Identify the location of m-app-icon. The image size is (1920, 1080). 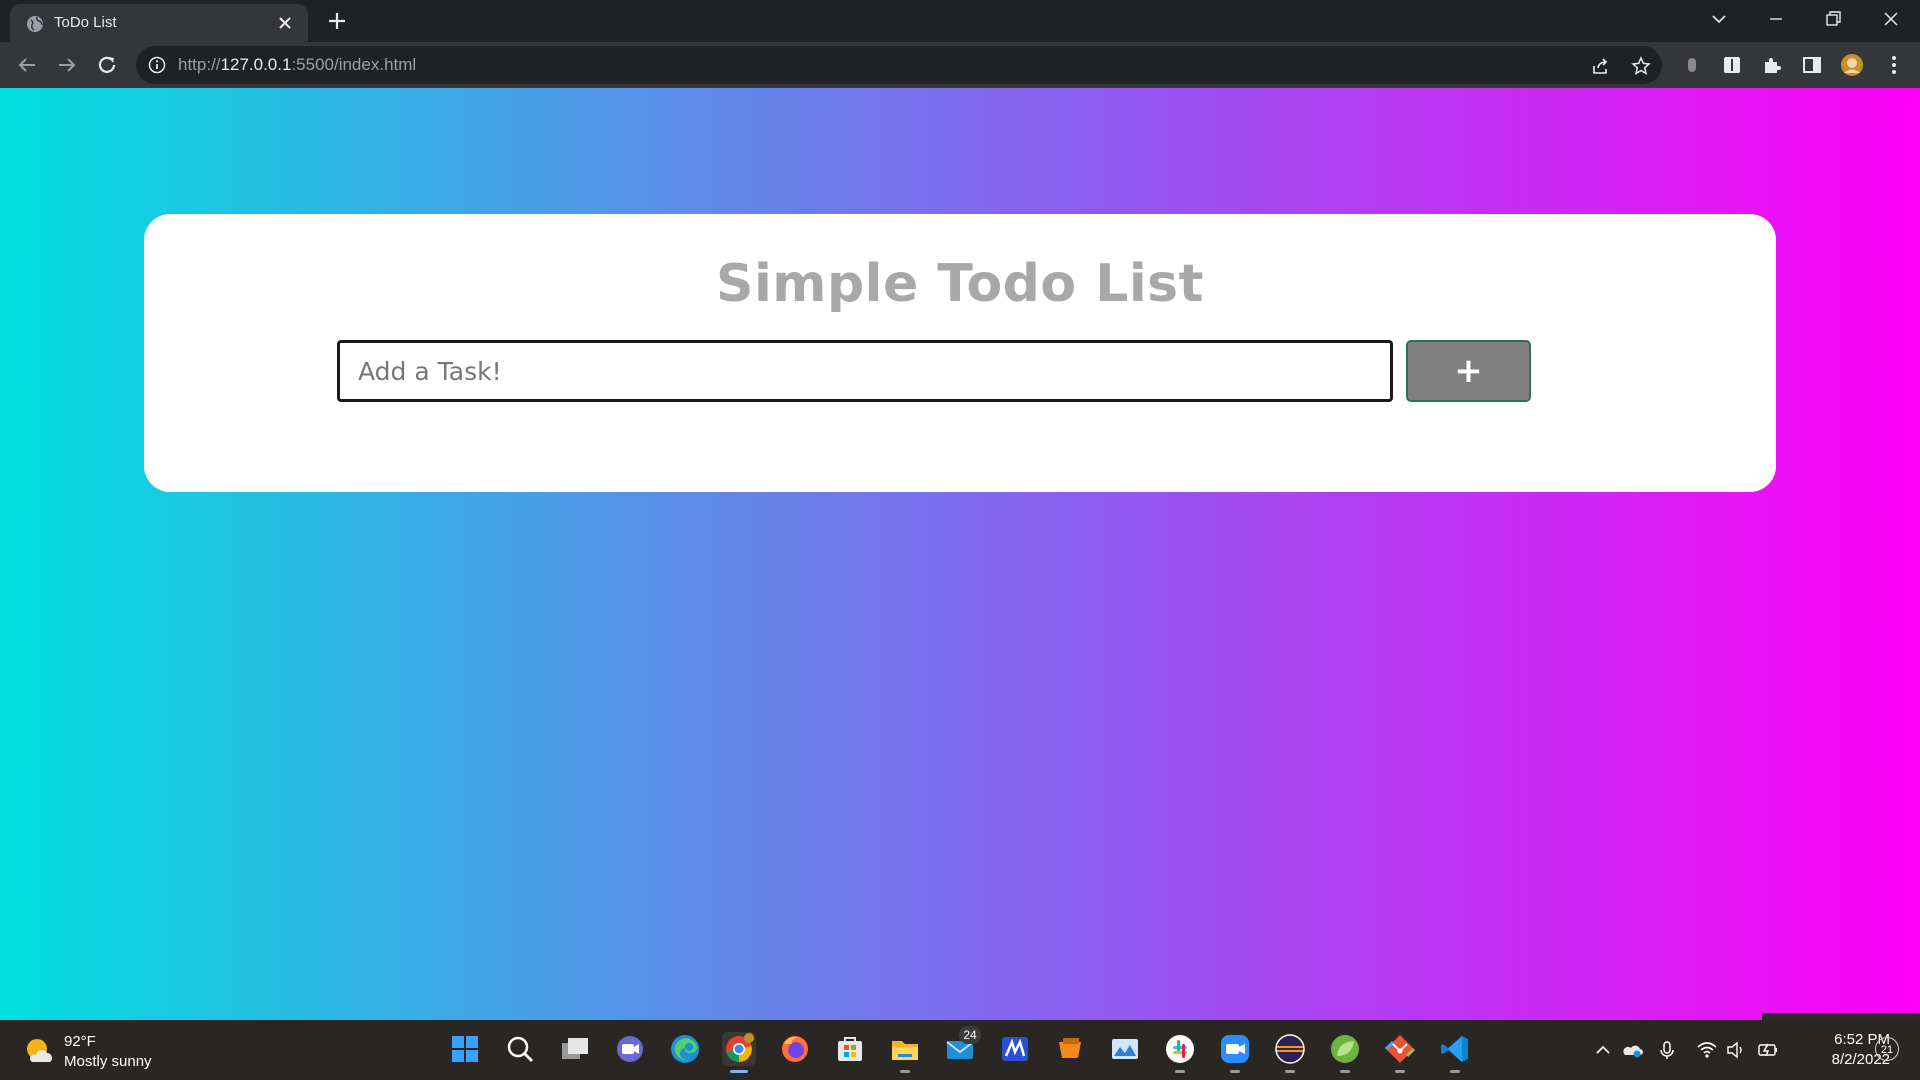
(1015, 1049).